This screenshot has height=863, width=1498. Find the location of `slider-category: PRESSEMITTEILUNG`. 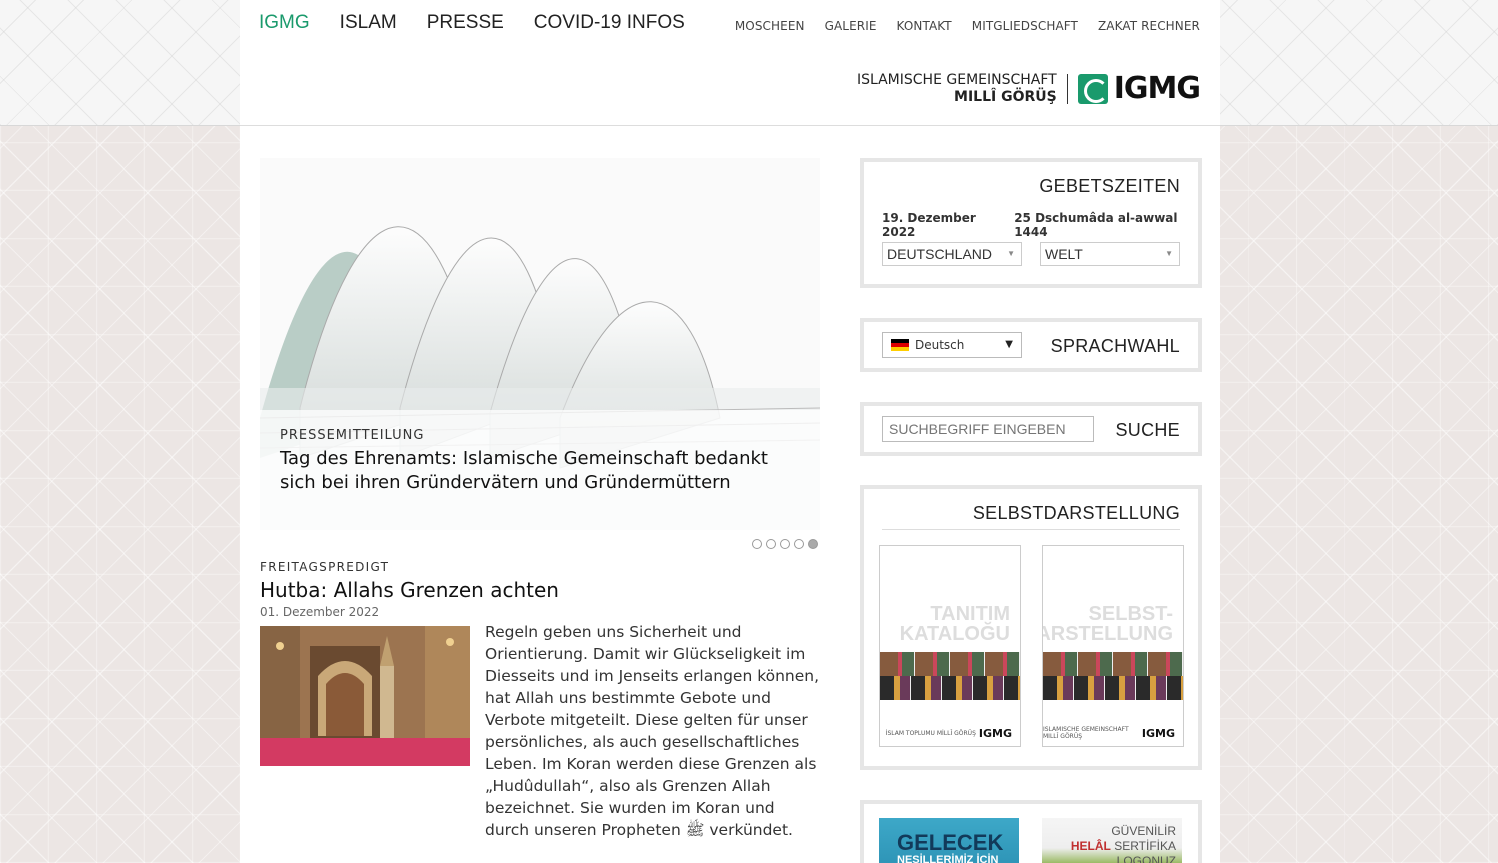

slider-category: PRESSEMITTEILUNG is located at coordinates (352, 435).